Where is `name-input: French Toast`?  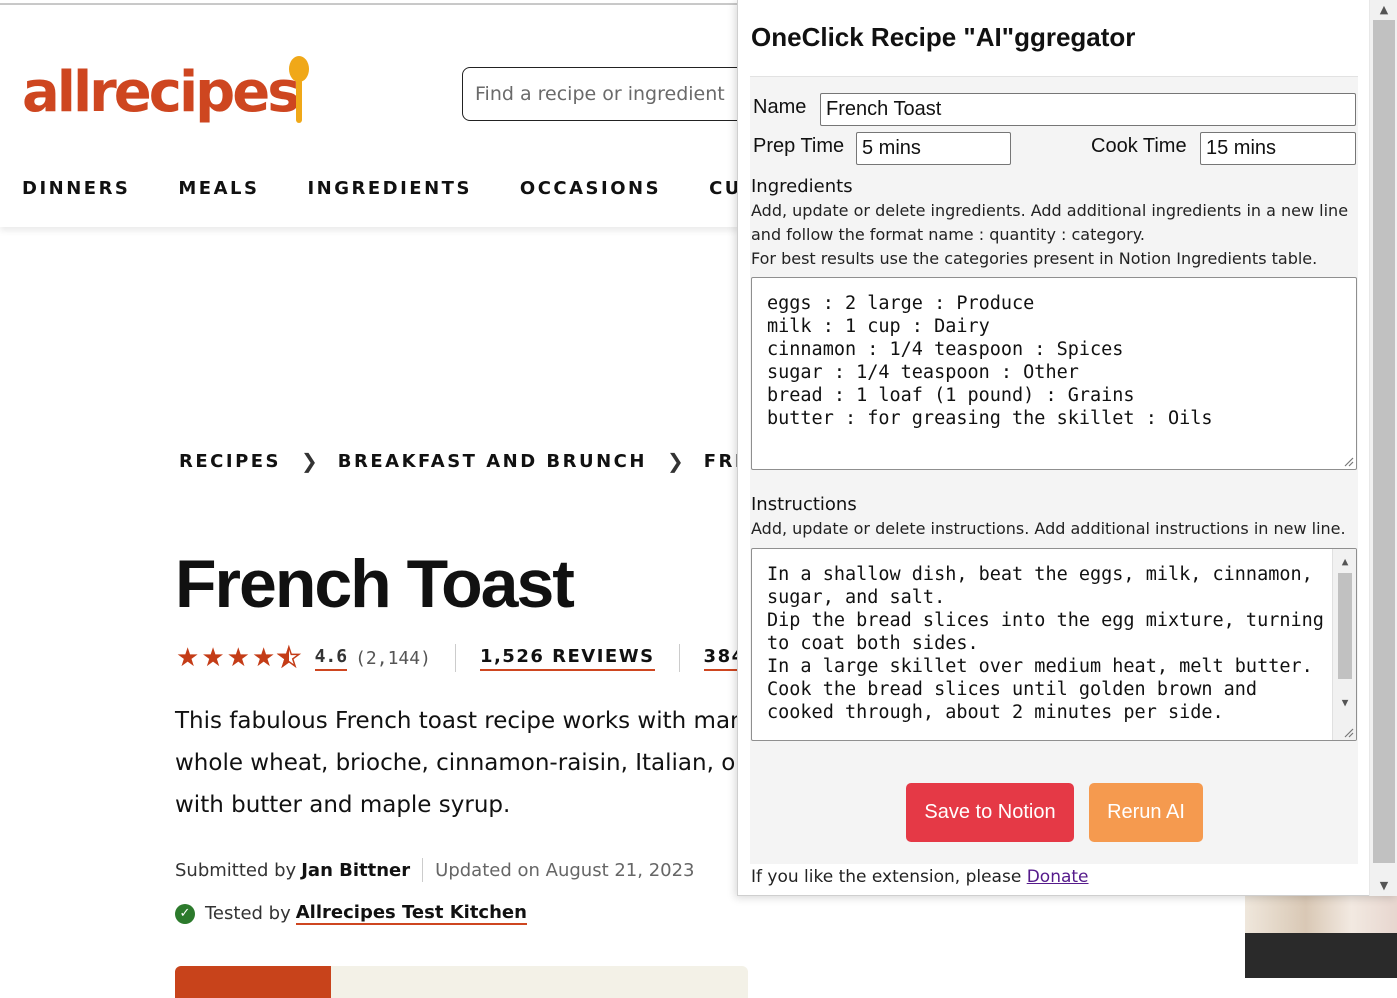 name-input: French Toast is located at coordinates (1088, 109).